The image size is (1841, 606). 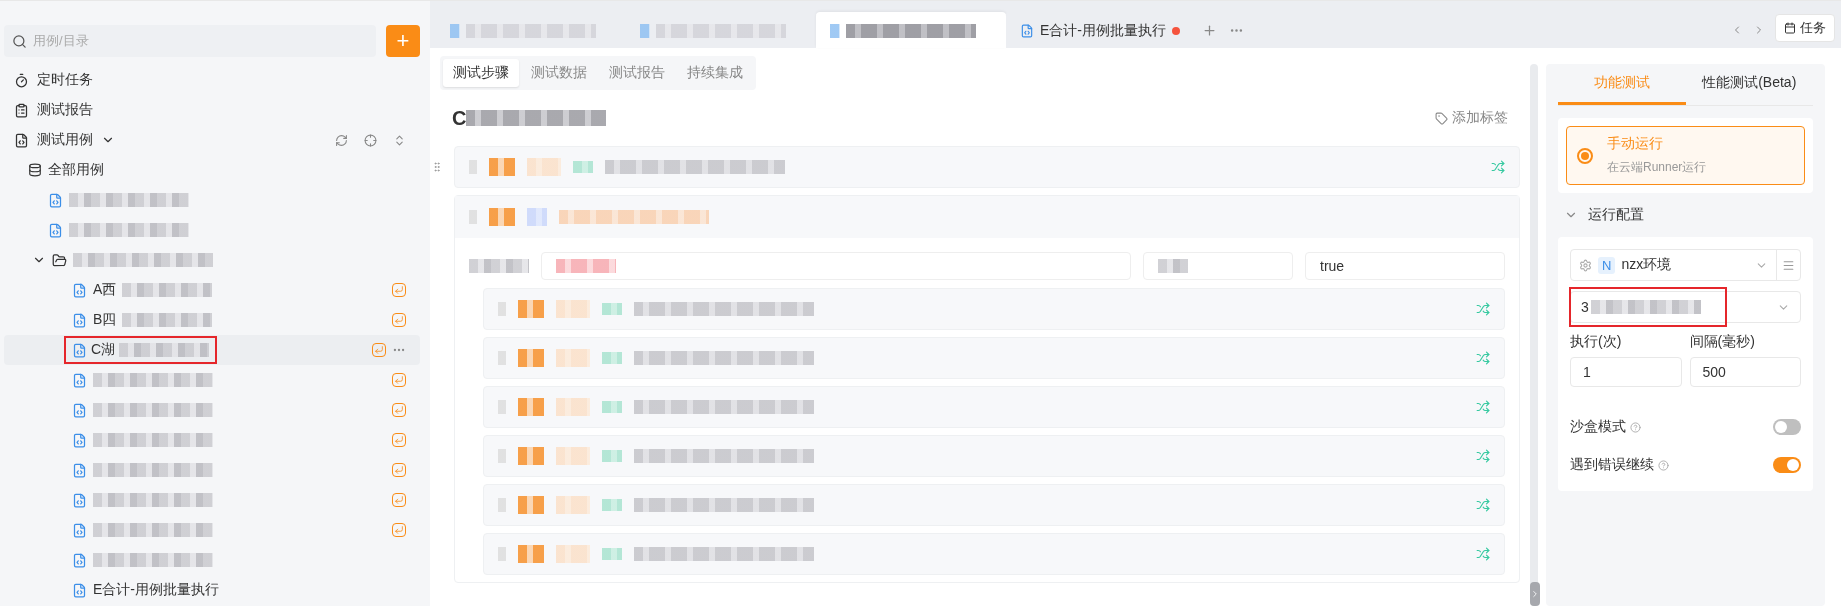 I want to click on database-icon, so click(x=35, y=170).